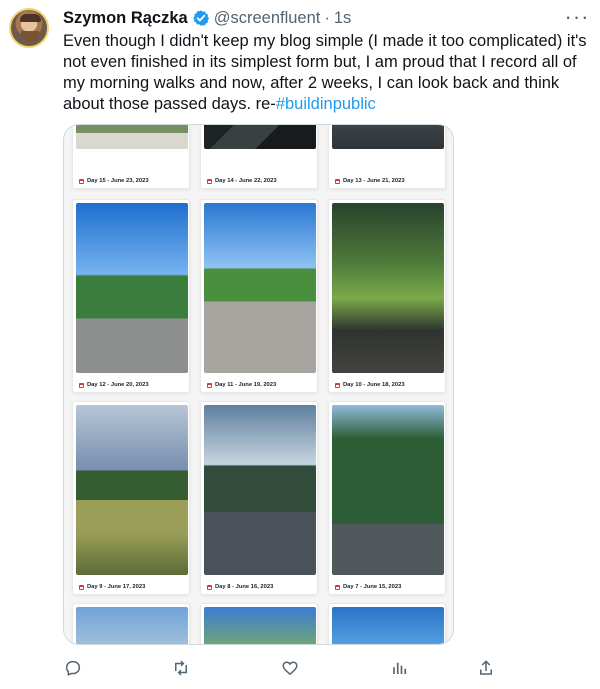 This screenshot has height=689, width=600. I want to click on reply-button, so click(73, 668).